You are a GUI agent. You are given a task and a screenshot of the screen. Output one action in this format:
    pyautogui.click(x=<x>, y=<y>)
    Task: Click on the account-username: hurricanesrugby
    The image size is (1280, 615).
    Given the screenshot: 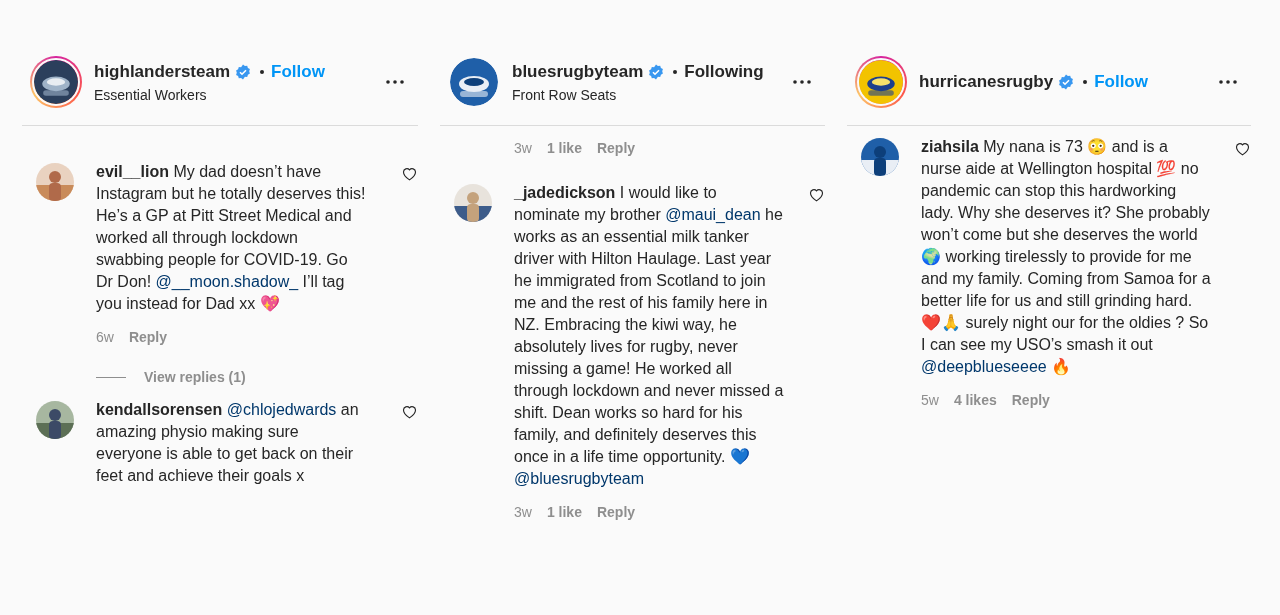 What is the action you would take?
    pyautogui.click(x=986, y=82)
    